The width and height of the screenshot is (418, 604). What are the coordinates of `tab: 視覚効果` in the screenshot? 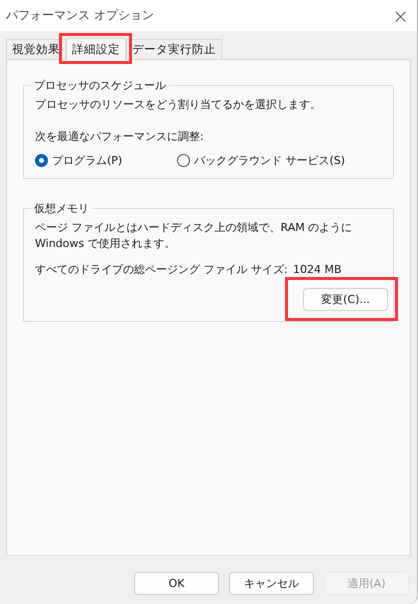 It's located at (36, 49).